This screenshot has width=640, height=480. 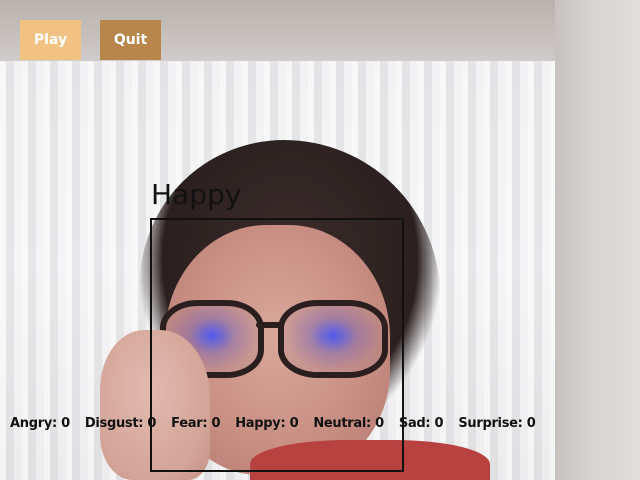 What do you see at coordinates (196, 423) in the screenshot?
I see `count-fear: Fear: 0` at bounding box center [196, 423].